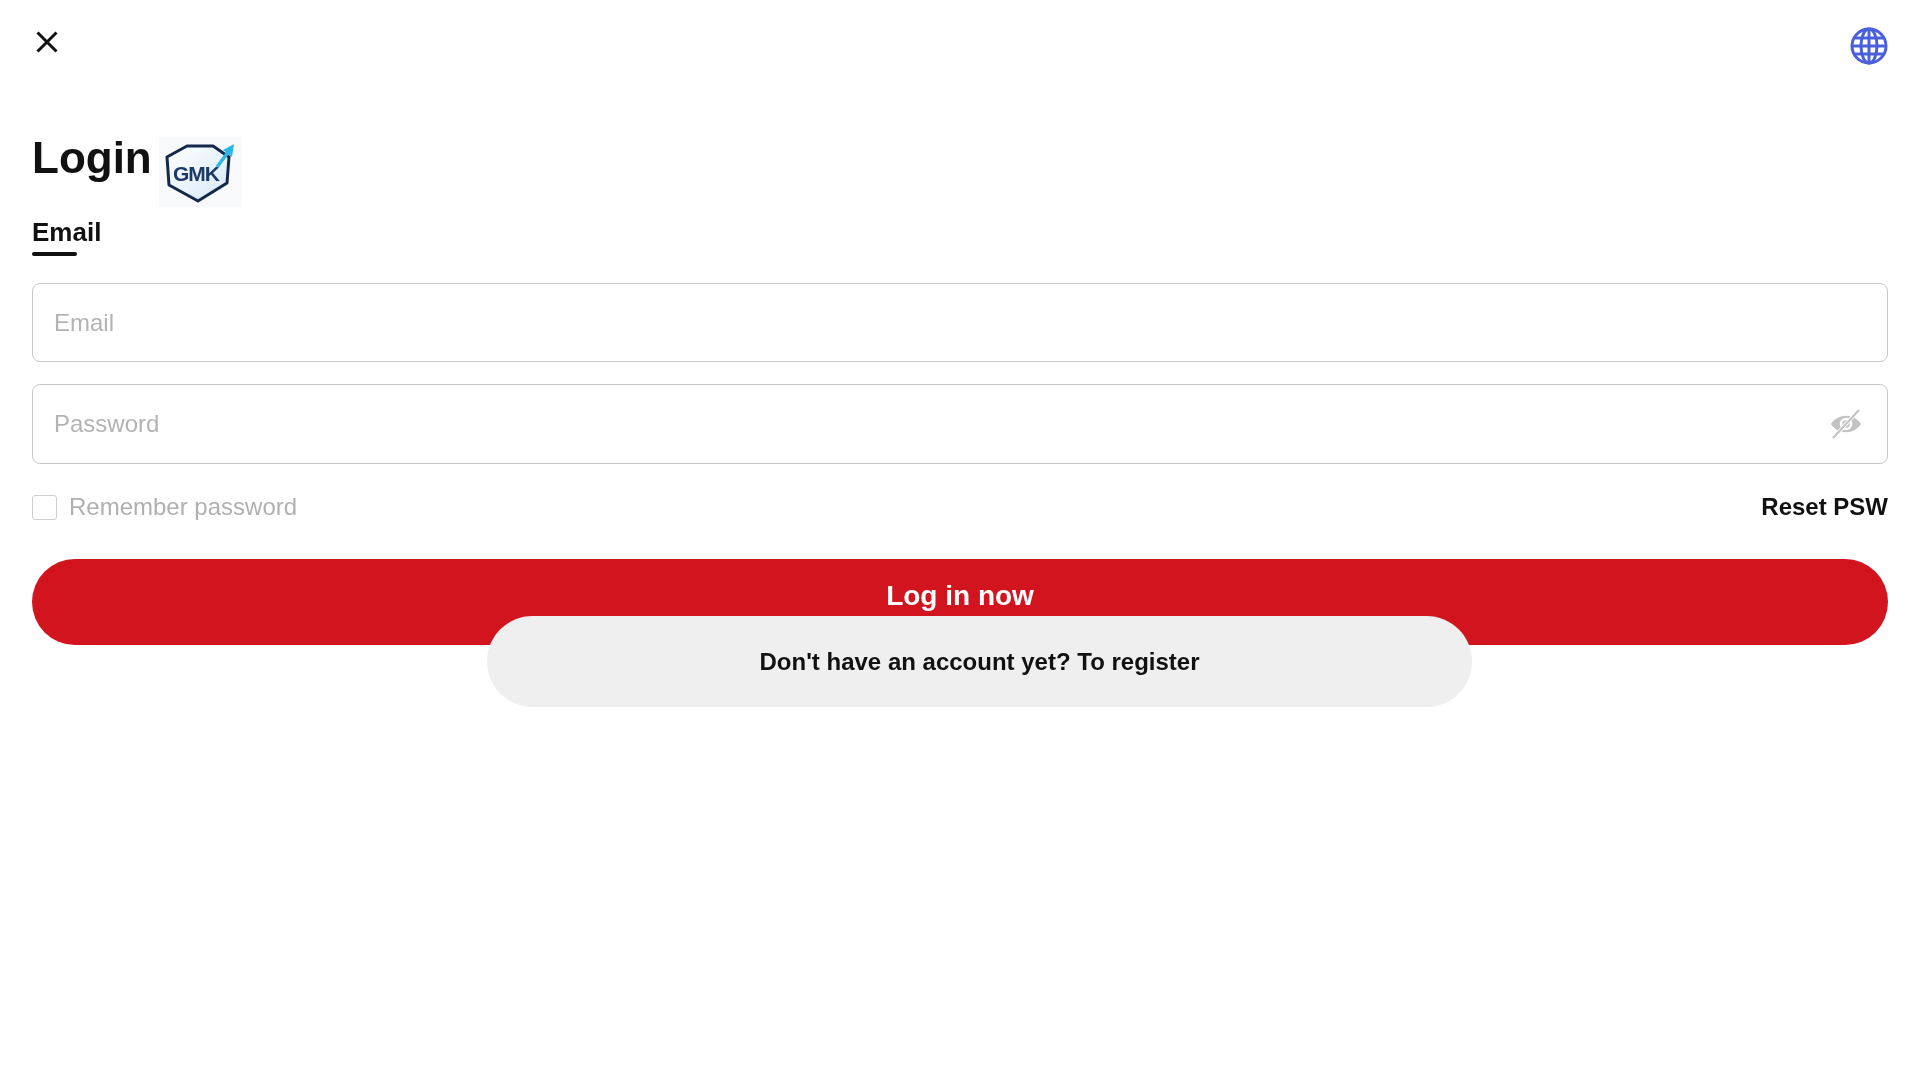 The height and width of the screenshot is (1080, 1920). Describe the element at coordinates (1824, 507) in the screenshot. I see `reset-password-link: Reset PSW` at that location.